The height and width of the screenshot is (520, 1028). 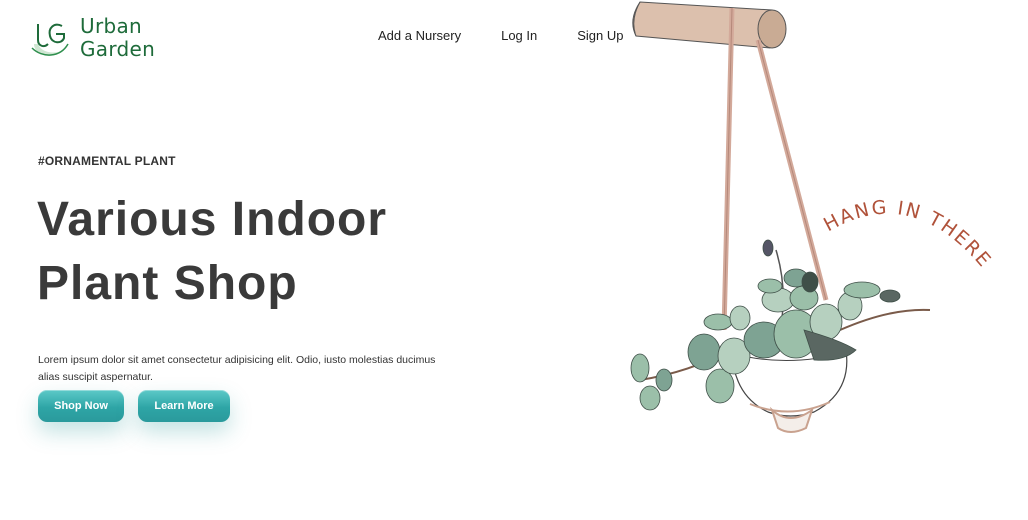 I want to click on brand-logo: Urban Garden, so click(x=91, y=38).